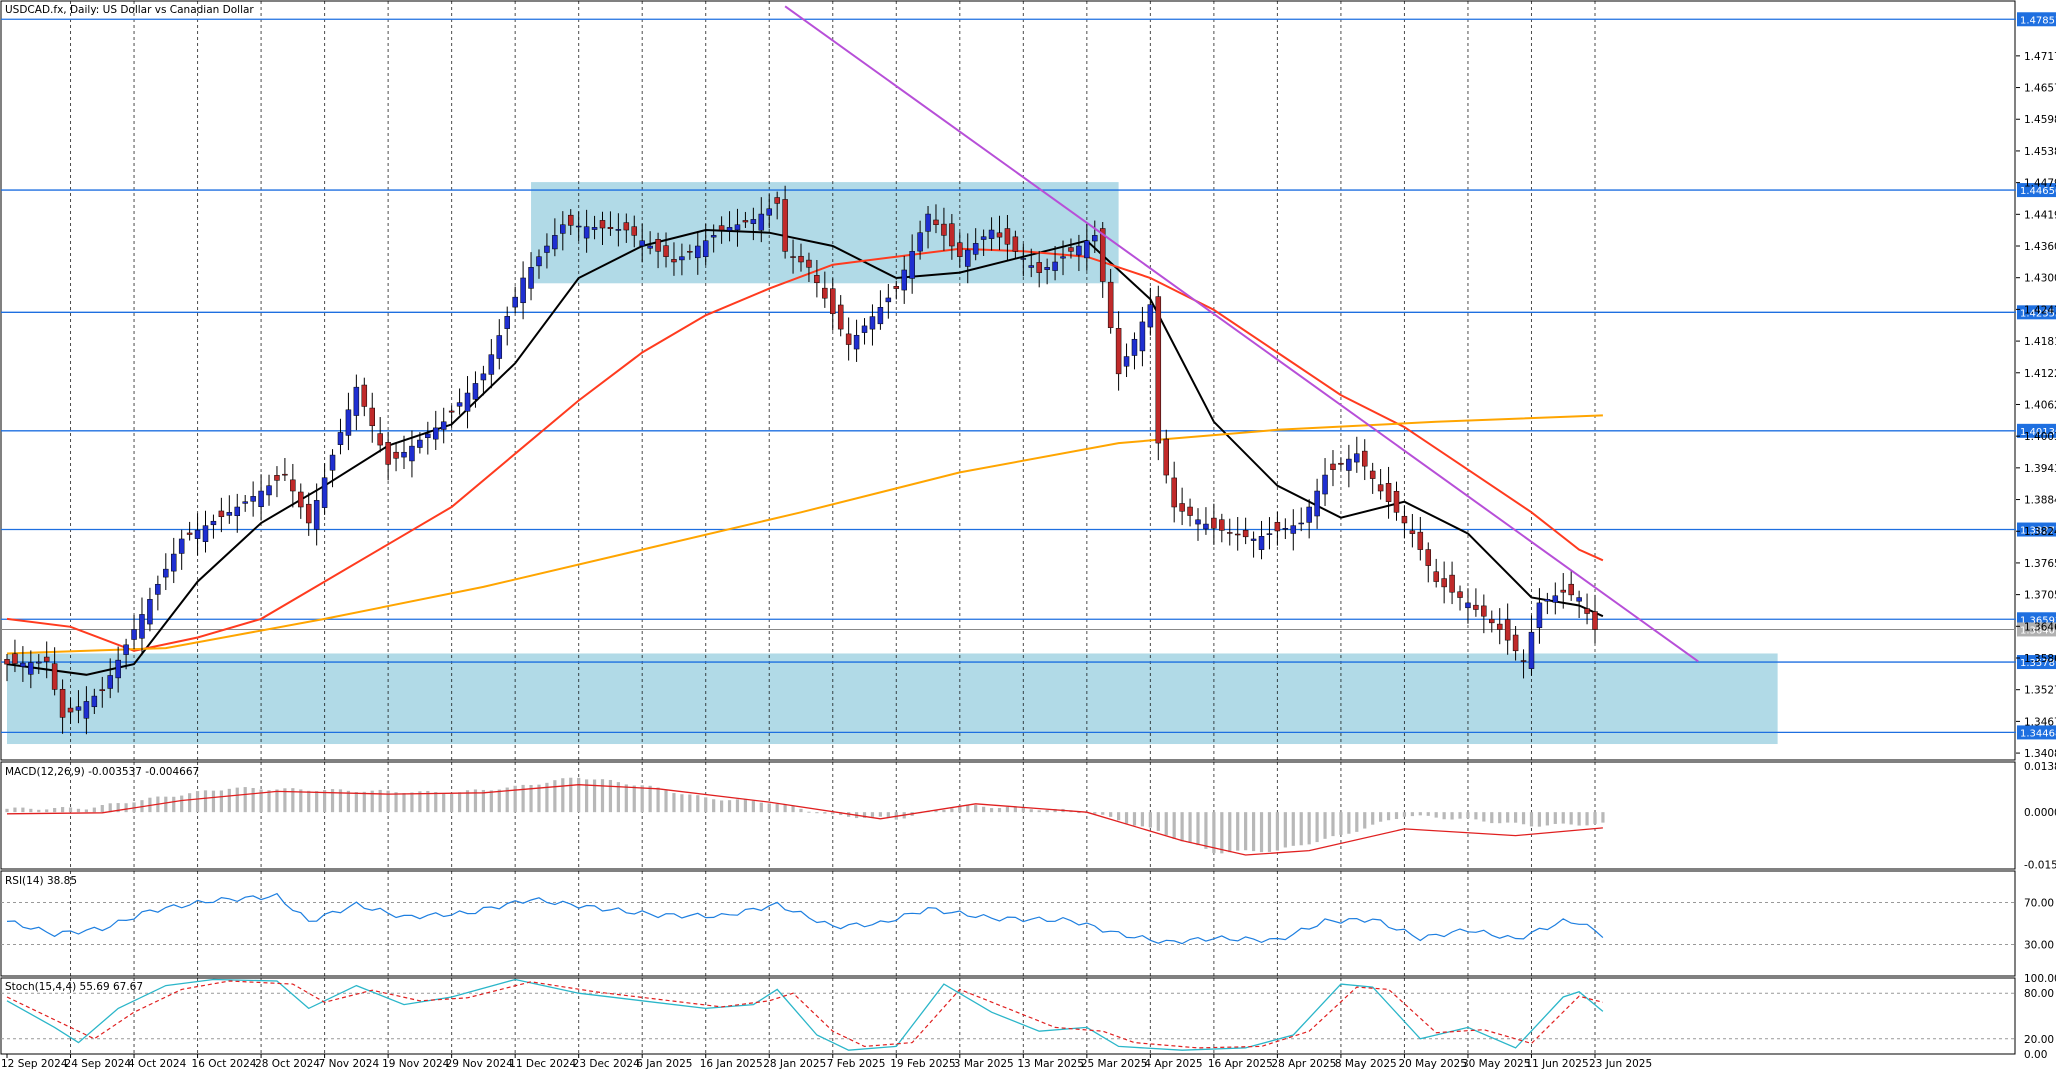 This screenshot has width=2056, height=1073. What do you see at coordinates (2040, 691) in the screenshot?
I see `y-tick-label: 1.35270` at bounding box center [2040, 691].